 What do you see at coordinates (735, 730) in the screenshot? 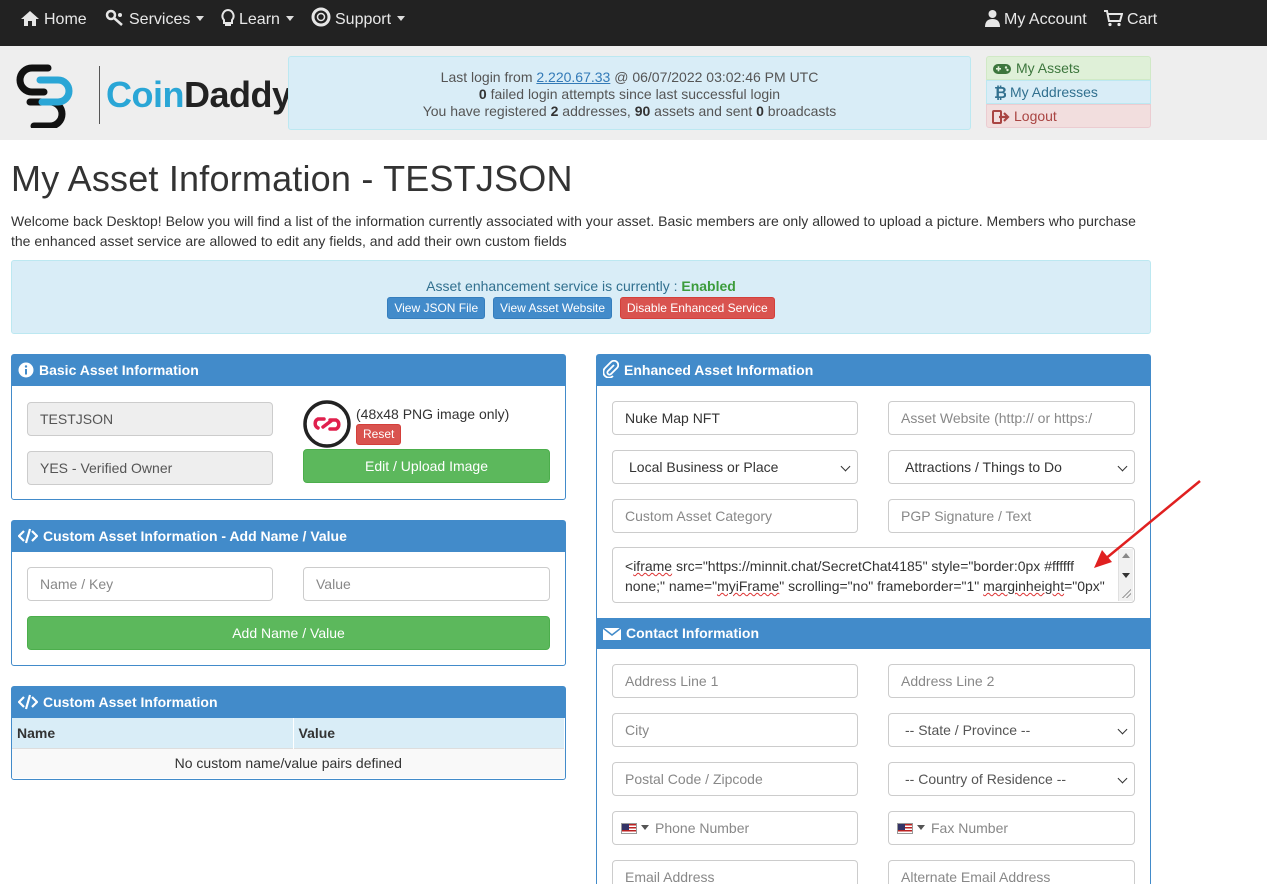
I see `city-input: City` at bounding box center [735, 730].